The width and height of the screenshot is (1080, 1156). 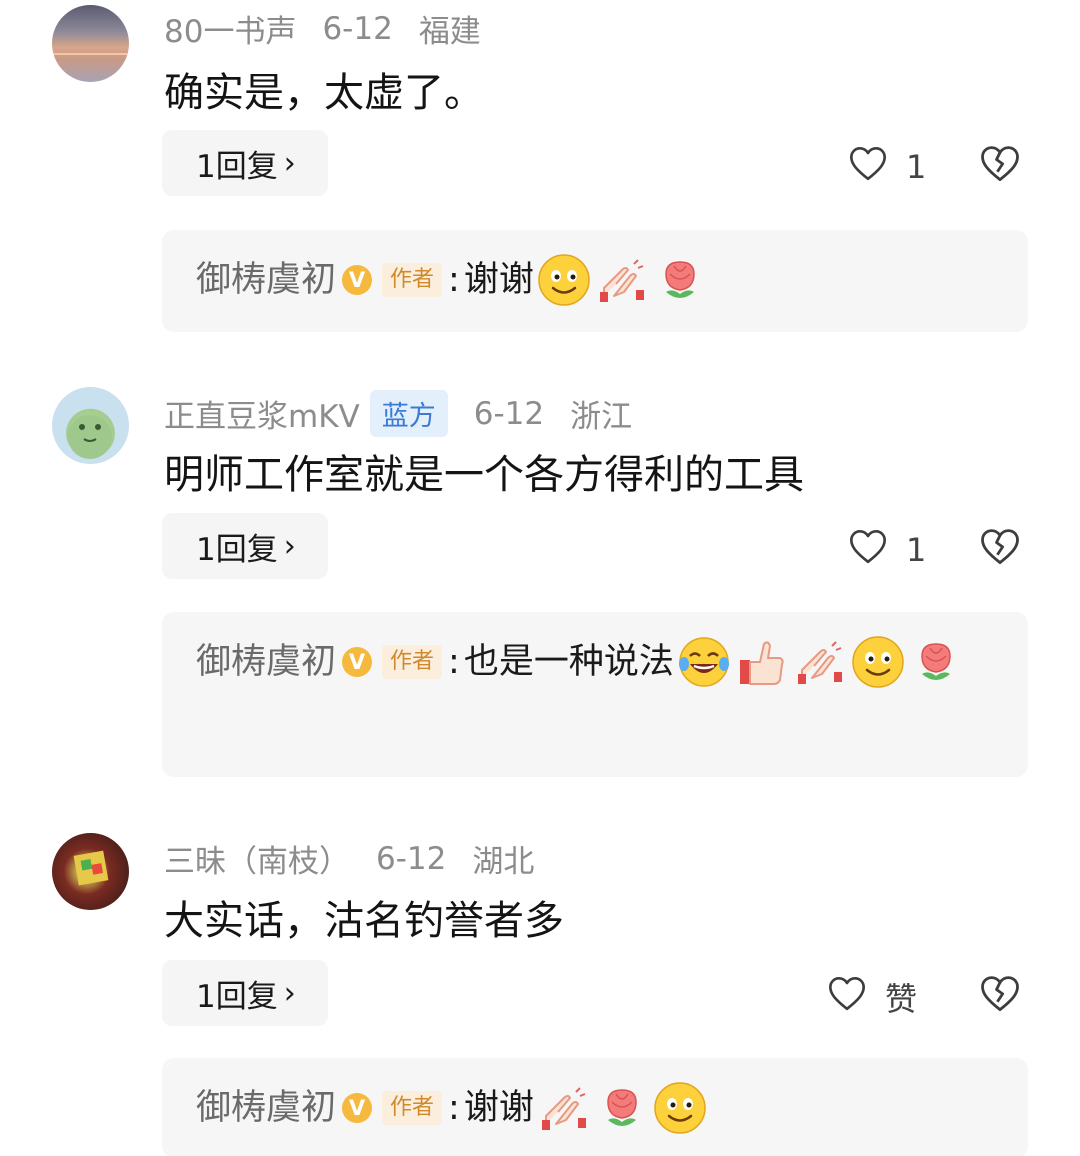 What do you see at coordinates (364, 921) in the screenshot?
I see `comment-text: 大实话，沽名钓誉者多` at bounding box center [364, 921].